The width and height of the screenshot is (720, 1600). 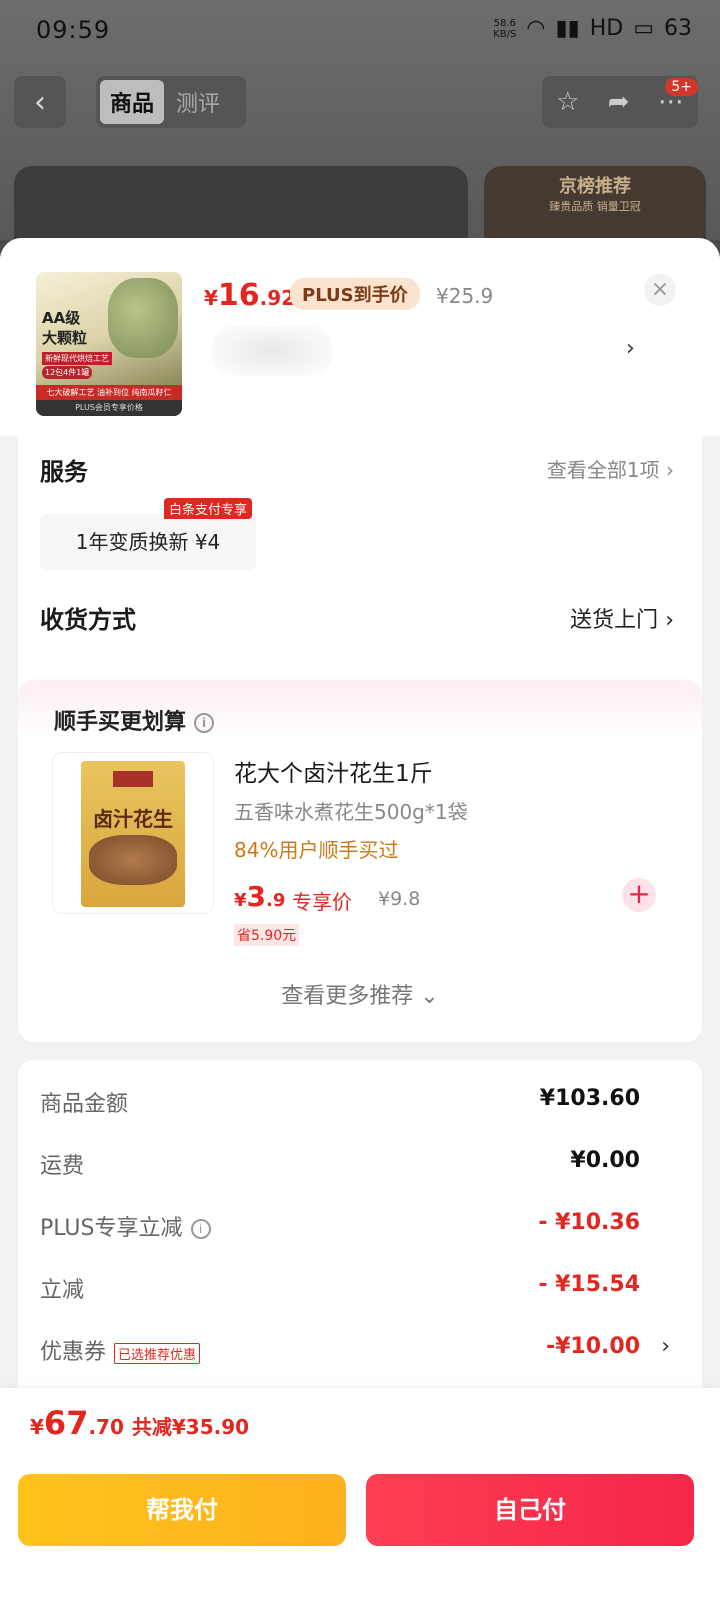 I want to click on notification-badge: 5+, so click(x=681, y=87).